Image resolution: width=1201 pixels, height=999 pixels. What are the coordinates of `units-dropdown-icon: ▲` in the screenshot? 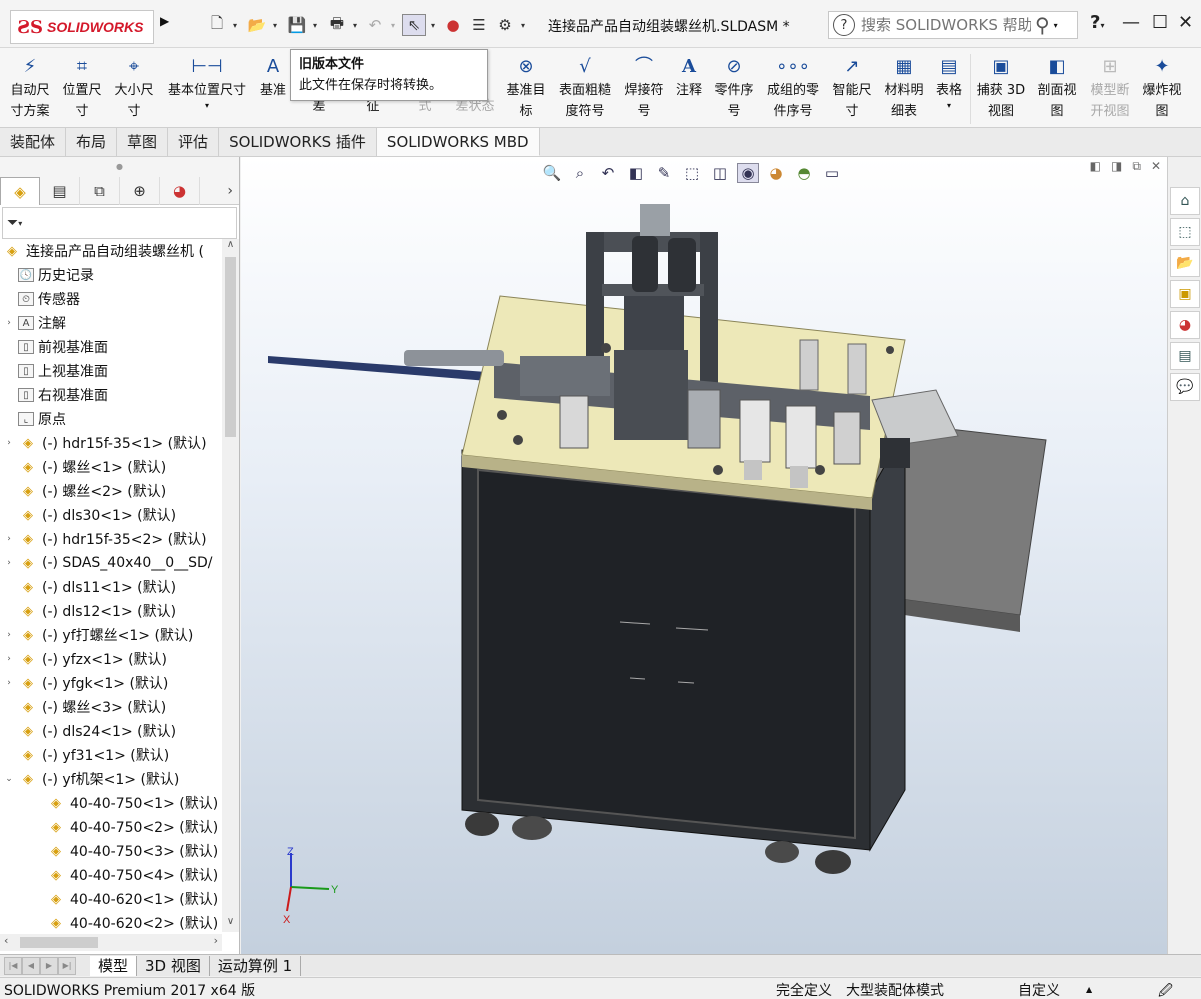 It's located at (1089, 989).